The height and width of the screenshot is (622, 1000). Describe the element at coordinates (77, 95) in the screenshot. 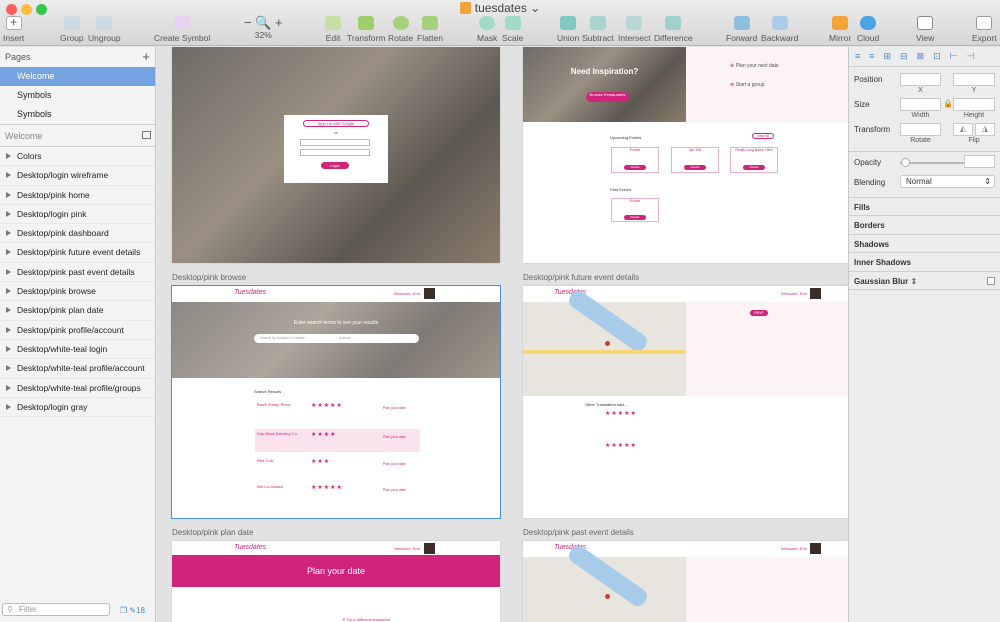

I see `page-symbols: Symbols` at that location.